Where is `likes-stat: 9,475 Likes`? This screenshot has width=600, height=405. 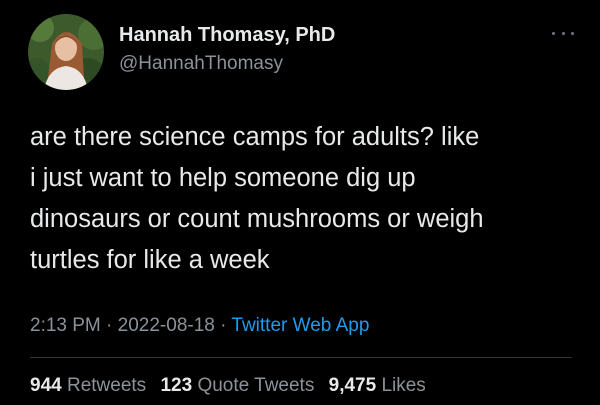
likes-stat: 9,475 Likes is located at coordinates (377, 385).